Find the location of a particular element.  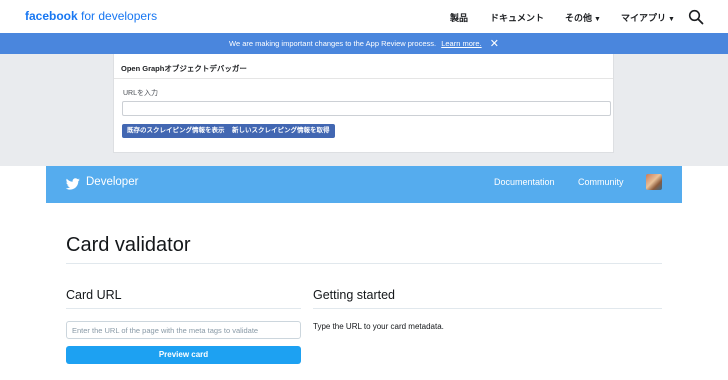

panel-divider is located at coordinates (363, 78).